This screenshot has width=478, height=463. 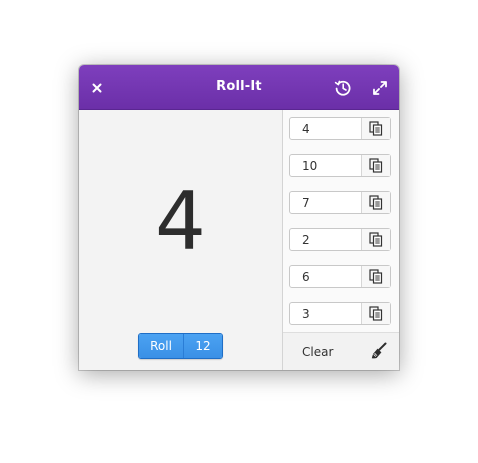 I want to click on history-entry: 7, so click(x=340, y=202).